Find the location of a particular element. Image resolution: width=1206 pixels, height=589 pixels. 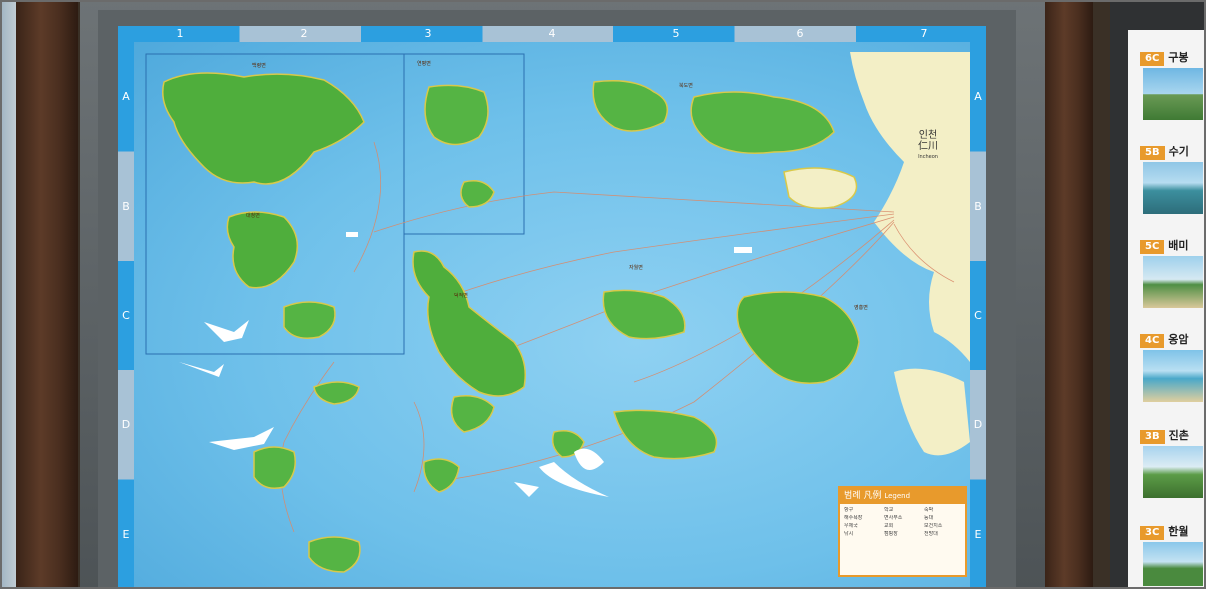

key-item-4c: 4C 옹암 is located at coordinates (1173, 338).